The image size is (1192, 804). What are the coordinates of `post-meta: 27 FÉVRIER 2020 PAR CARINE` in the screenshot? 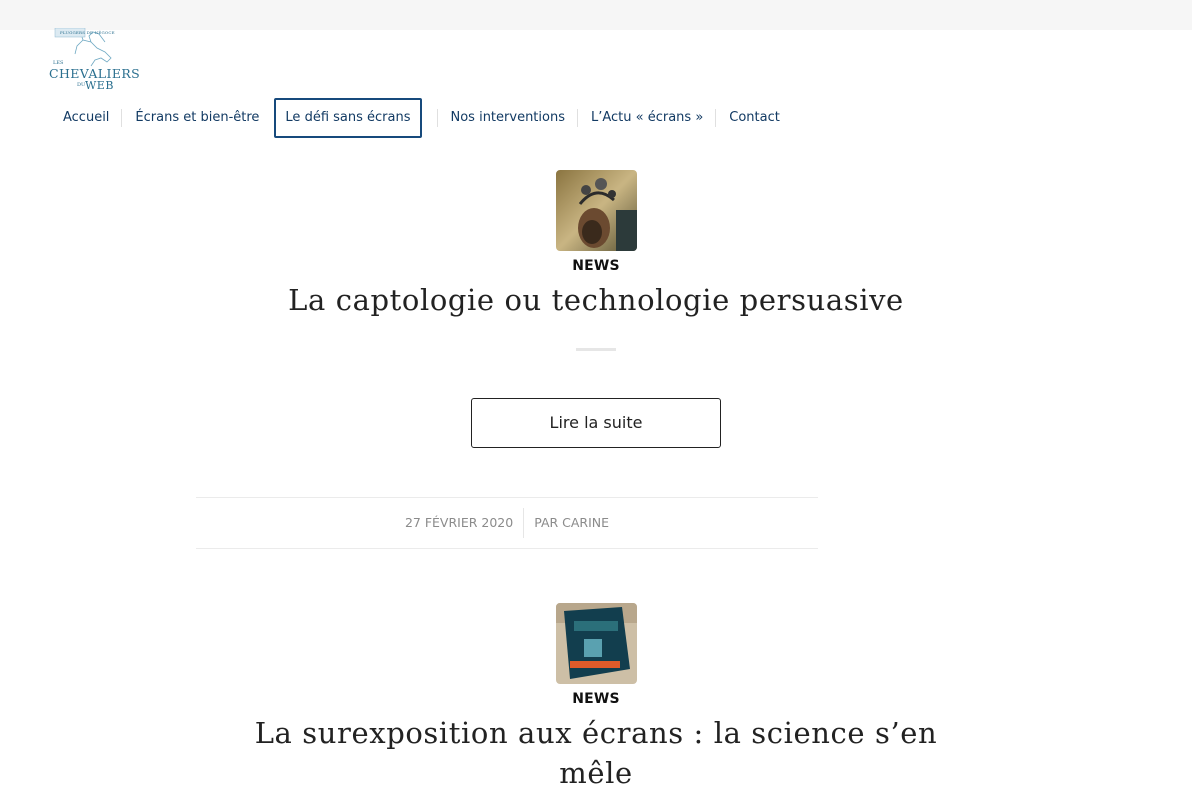 It's located at (507, 523).